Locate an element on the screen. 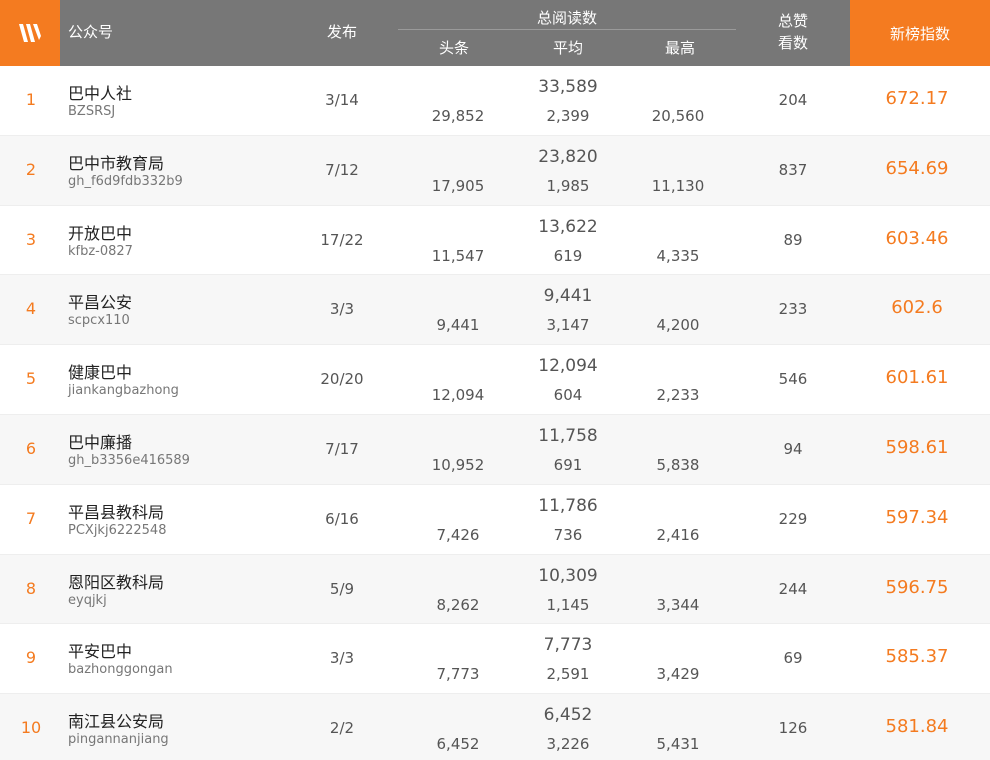 Image resolution: width=990 pixels, height=760 pixels. total-reads: 7,773 is located at coordinates (568, 645).